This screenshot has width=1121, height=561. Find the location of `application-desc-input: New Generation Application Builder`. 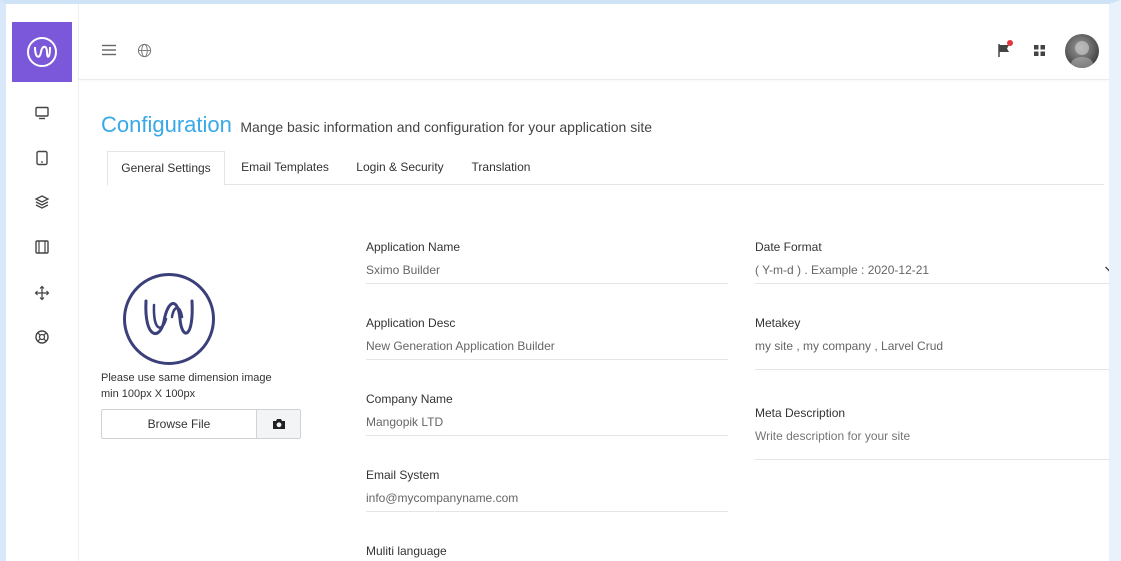

application-desc-input: New Generation Application Builder is located at coordinates (547, 349).